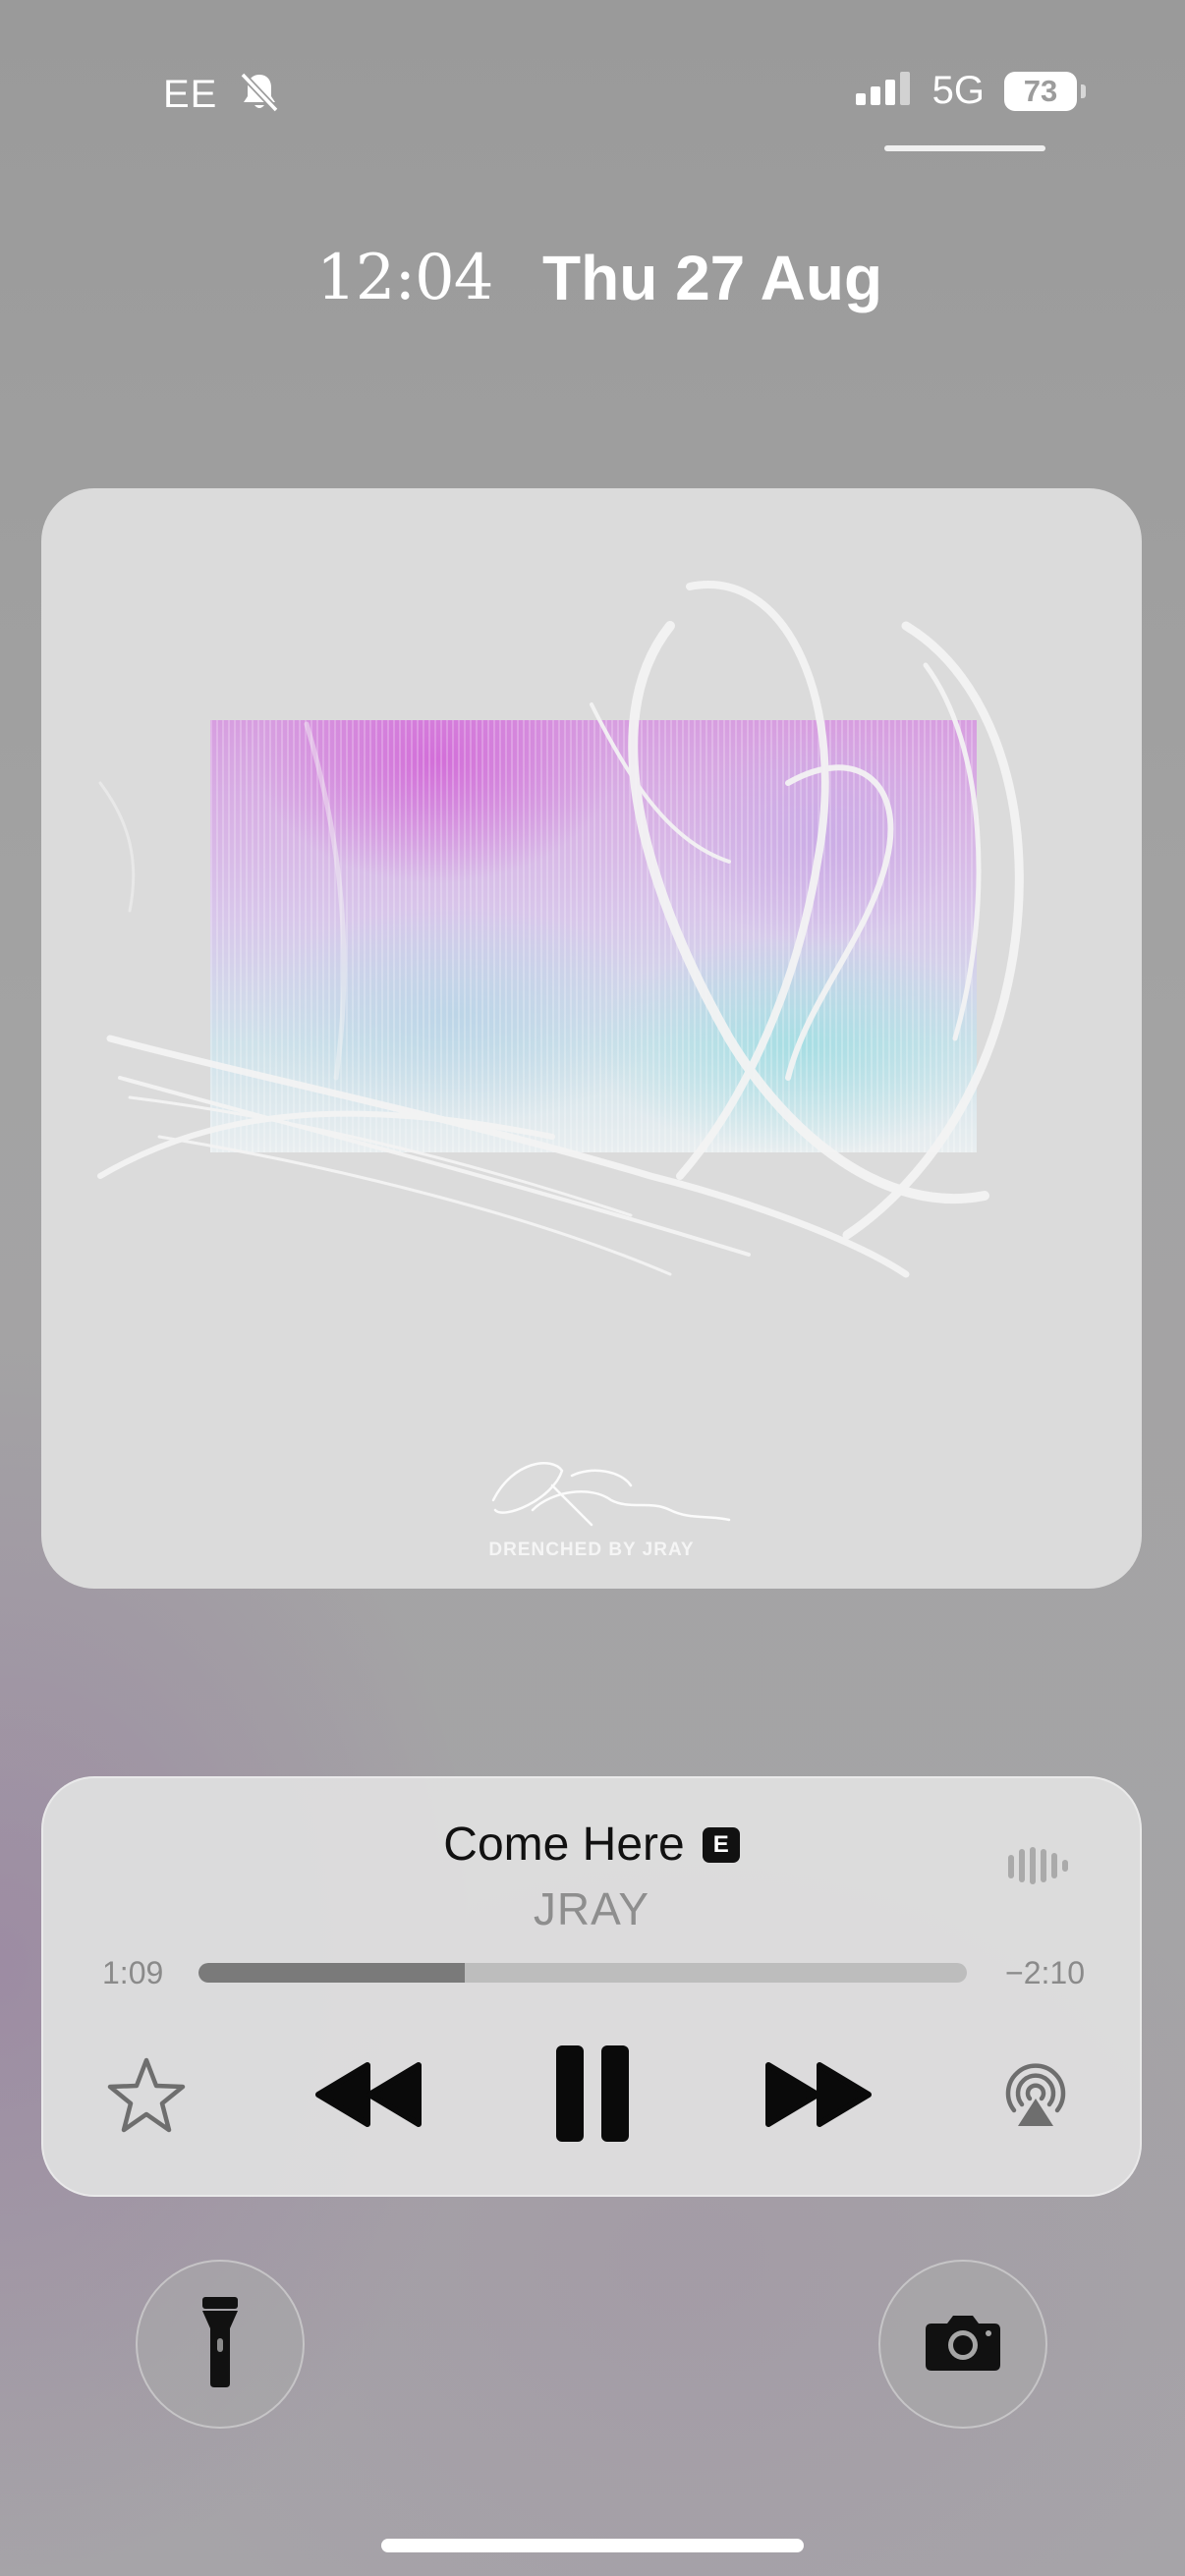 Image resolution: width=1185 pixels, height=2576 pixels. Describe the element at coordinates (369, 2097) in the screenshot. I see `backward-icon` at that location.